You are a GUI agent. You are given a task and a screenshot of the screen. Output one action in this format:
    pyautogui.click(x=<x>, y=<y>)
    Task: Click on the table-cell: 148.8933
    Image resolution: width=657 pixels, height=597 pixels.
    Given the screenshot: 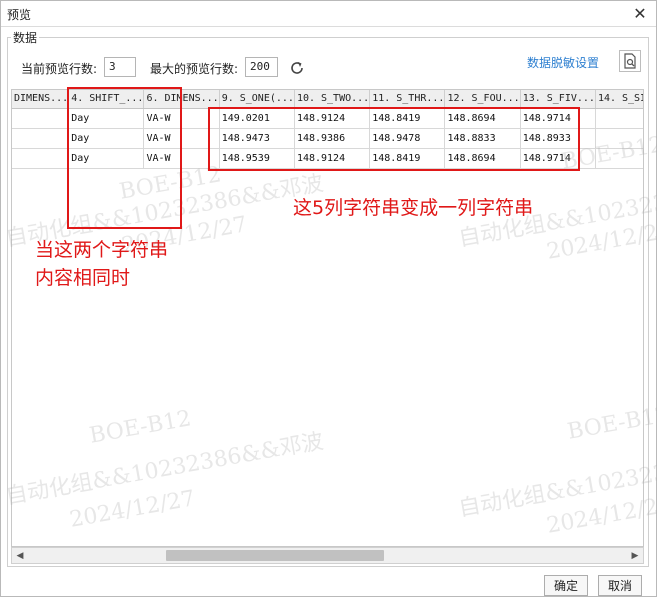 What is the action you would take?
    pyautogui.click(x=558, y=138)
    